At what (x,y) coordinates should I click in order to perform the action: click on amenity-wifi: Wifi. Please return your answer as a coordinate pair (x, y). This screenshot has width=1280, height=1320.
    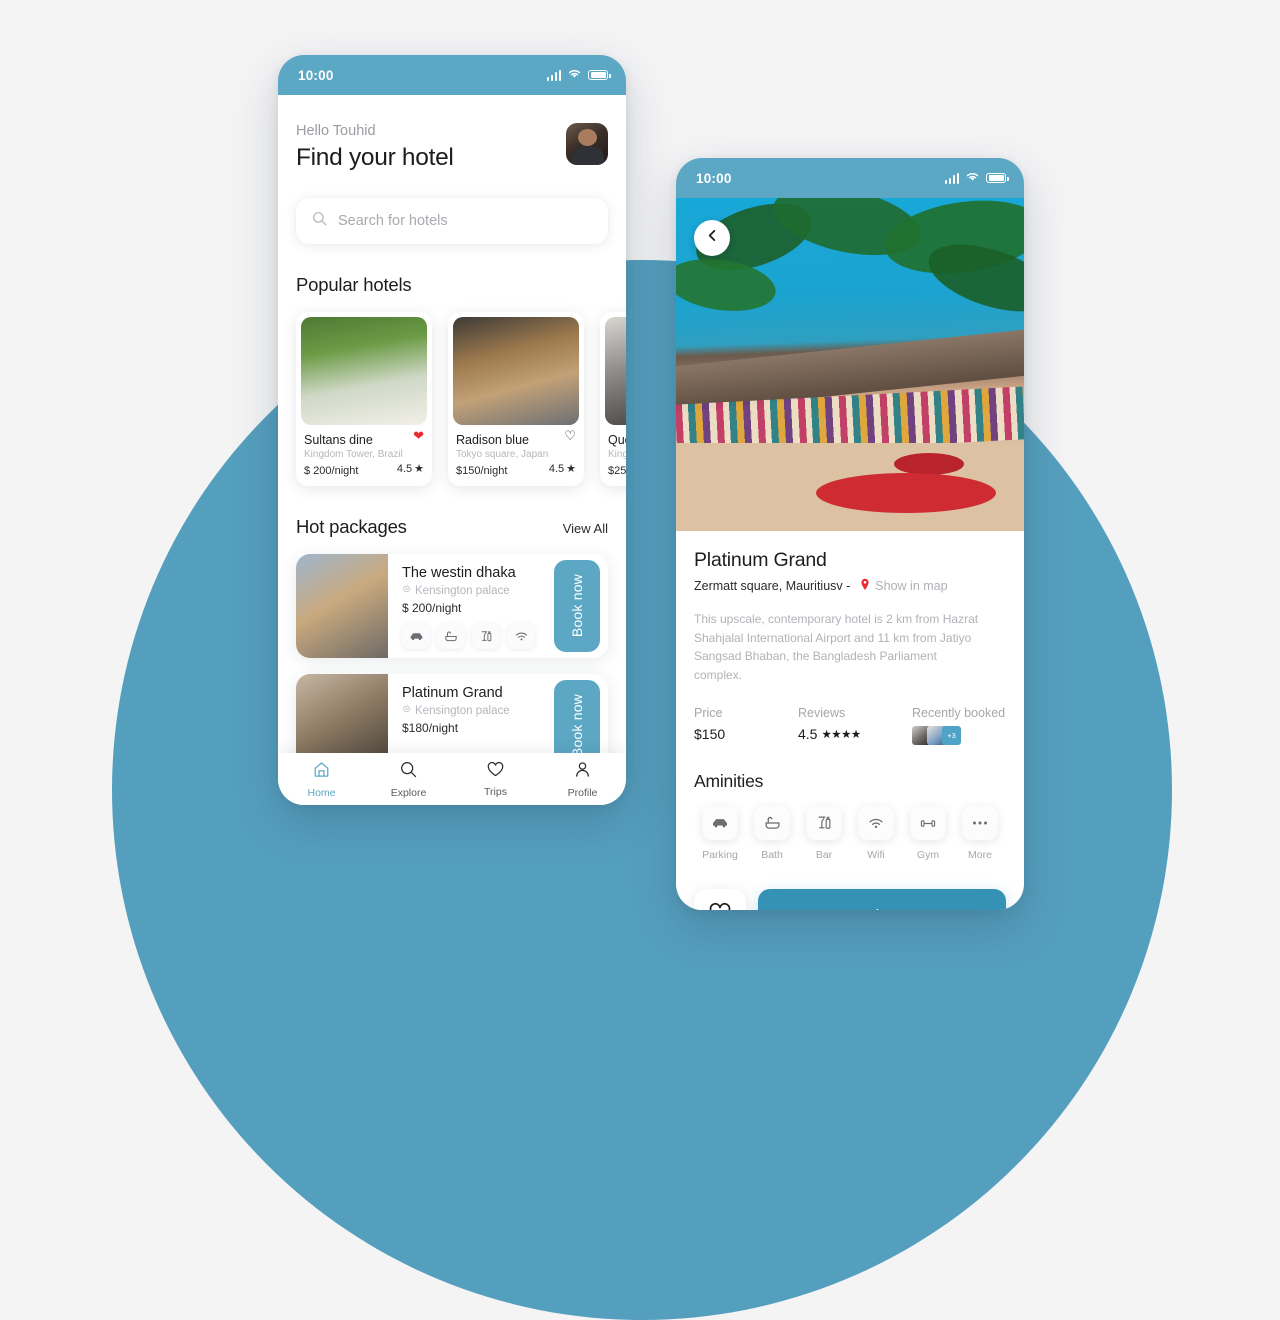
    Looking at the image, I should click on (876, 833).